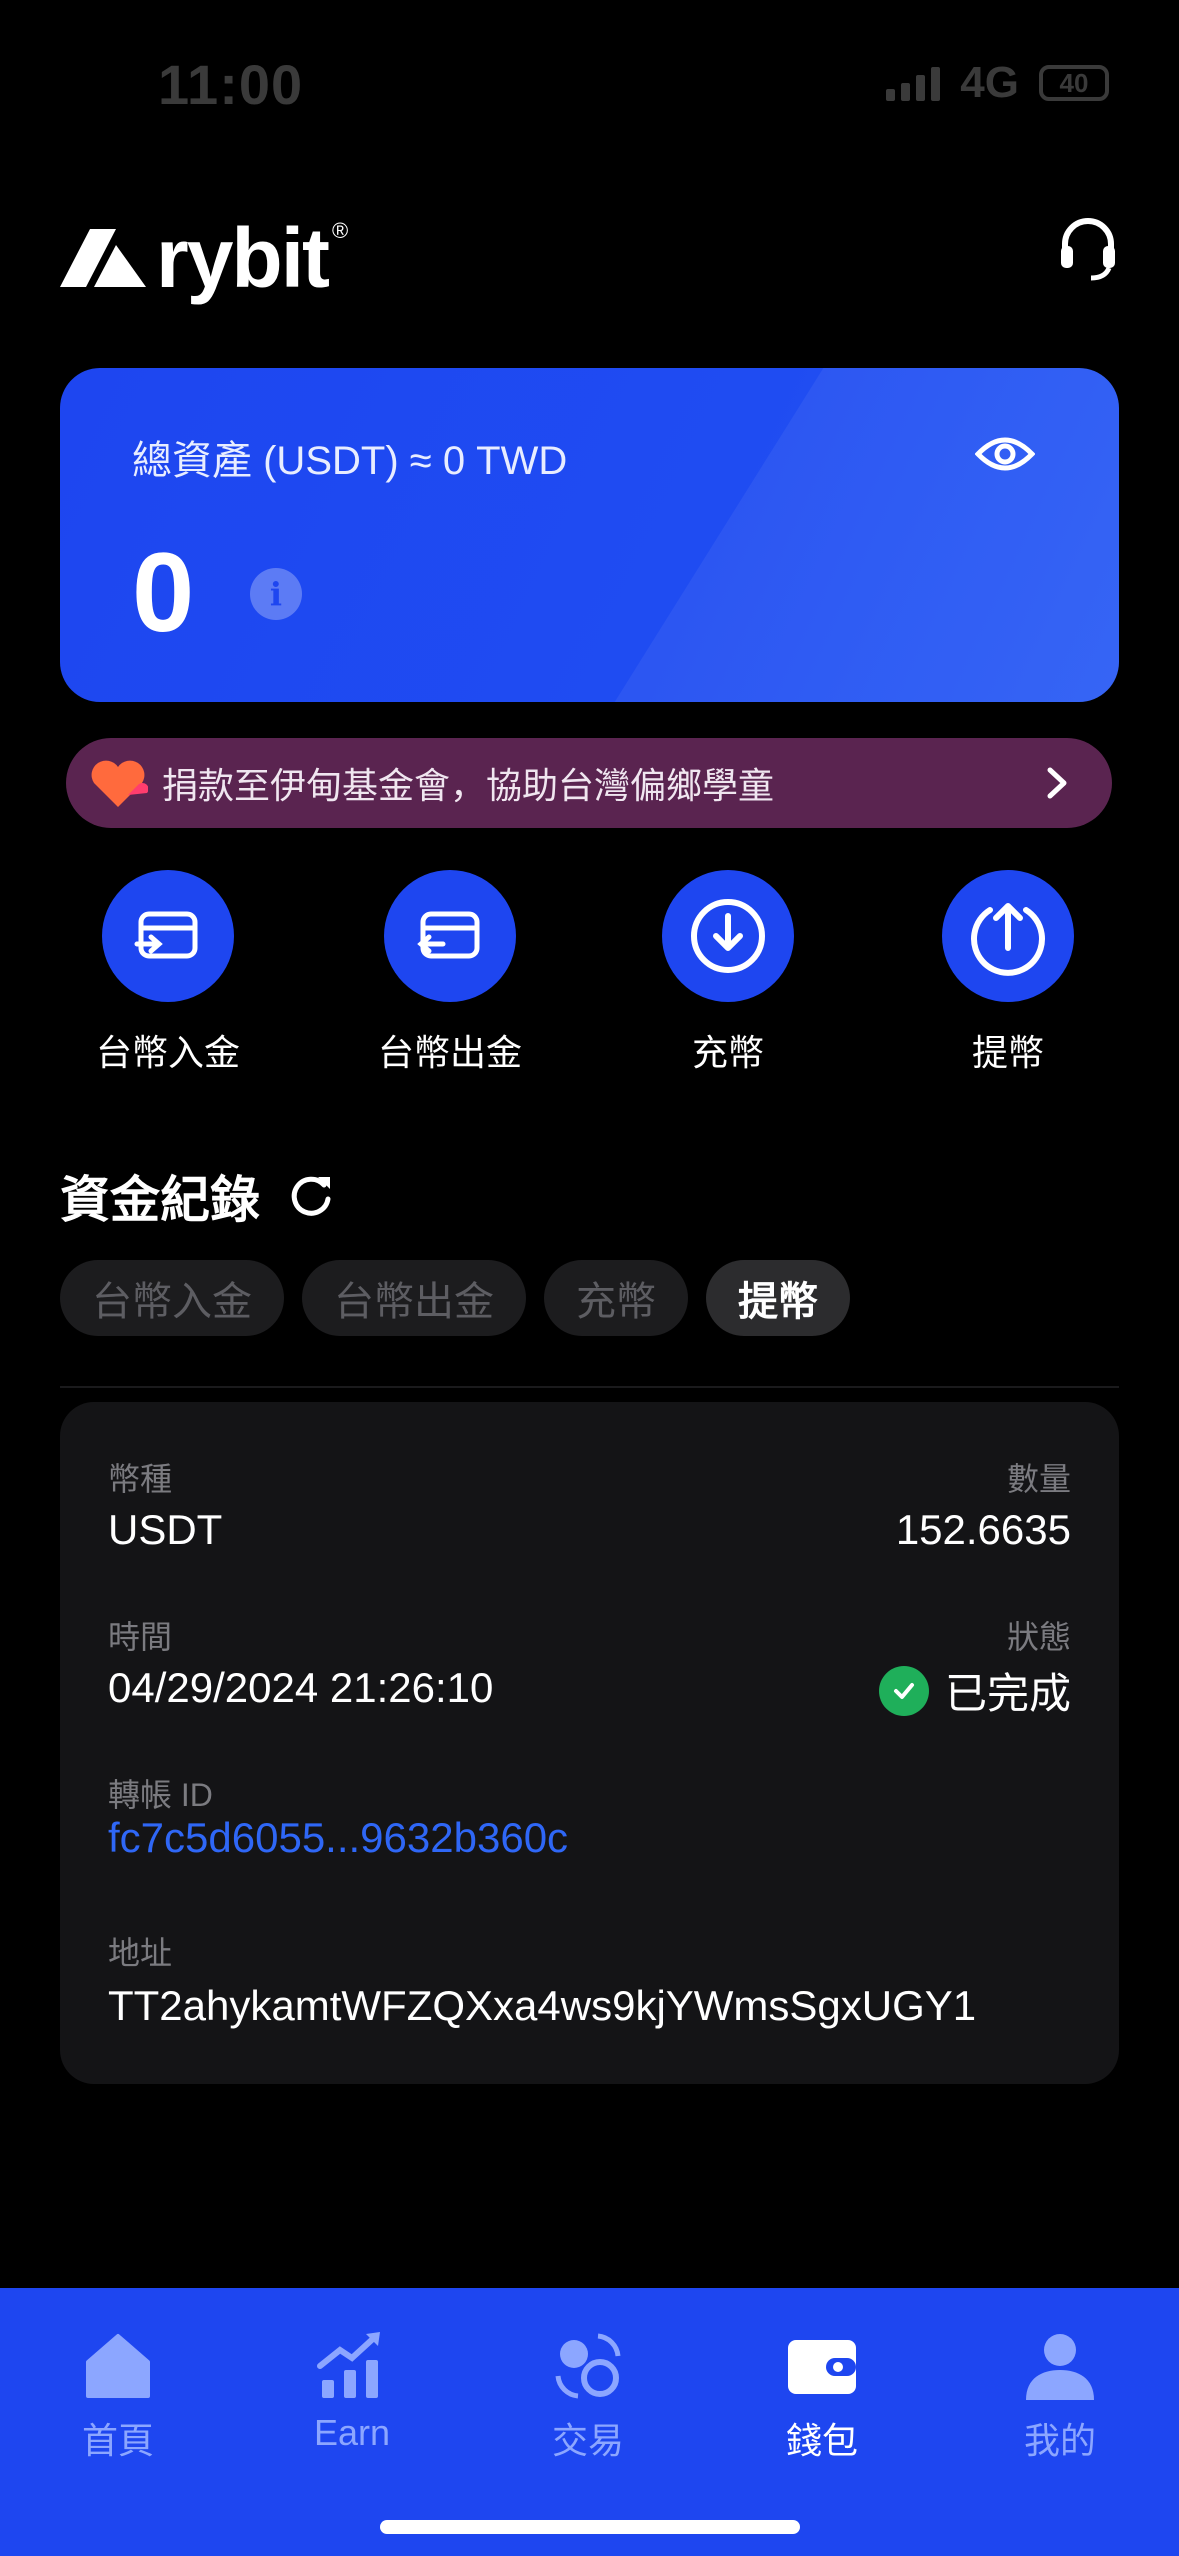 This screenshot has height=2556, width=1179. I want to click on tab-profile: 我的, so click(1060, 2395).